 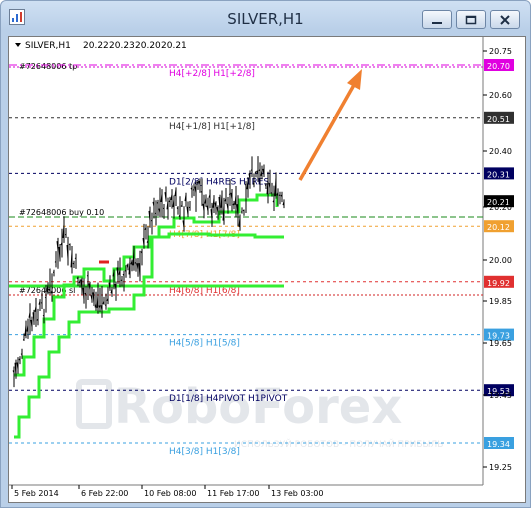 What do you see at coordinates (228, 399) in the screenshot?
I see `level-label: D1[1/8] H4PIVOT H1PIVOT` at bounding box center [228, 399].